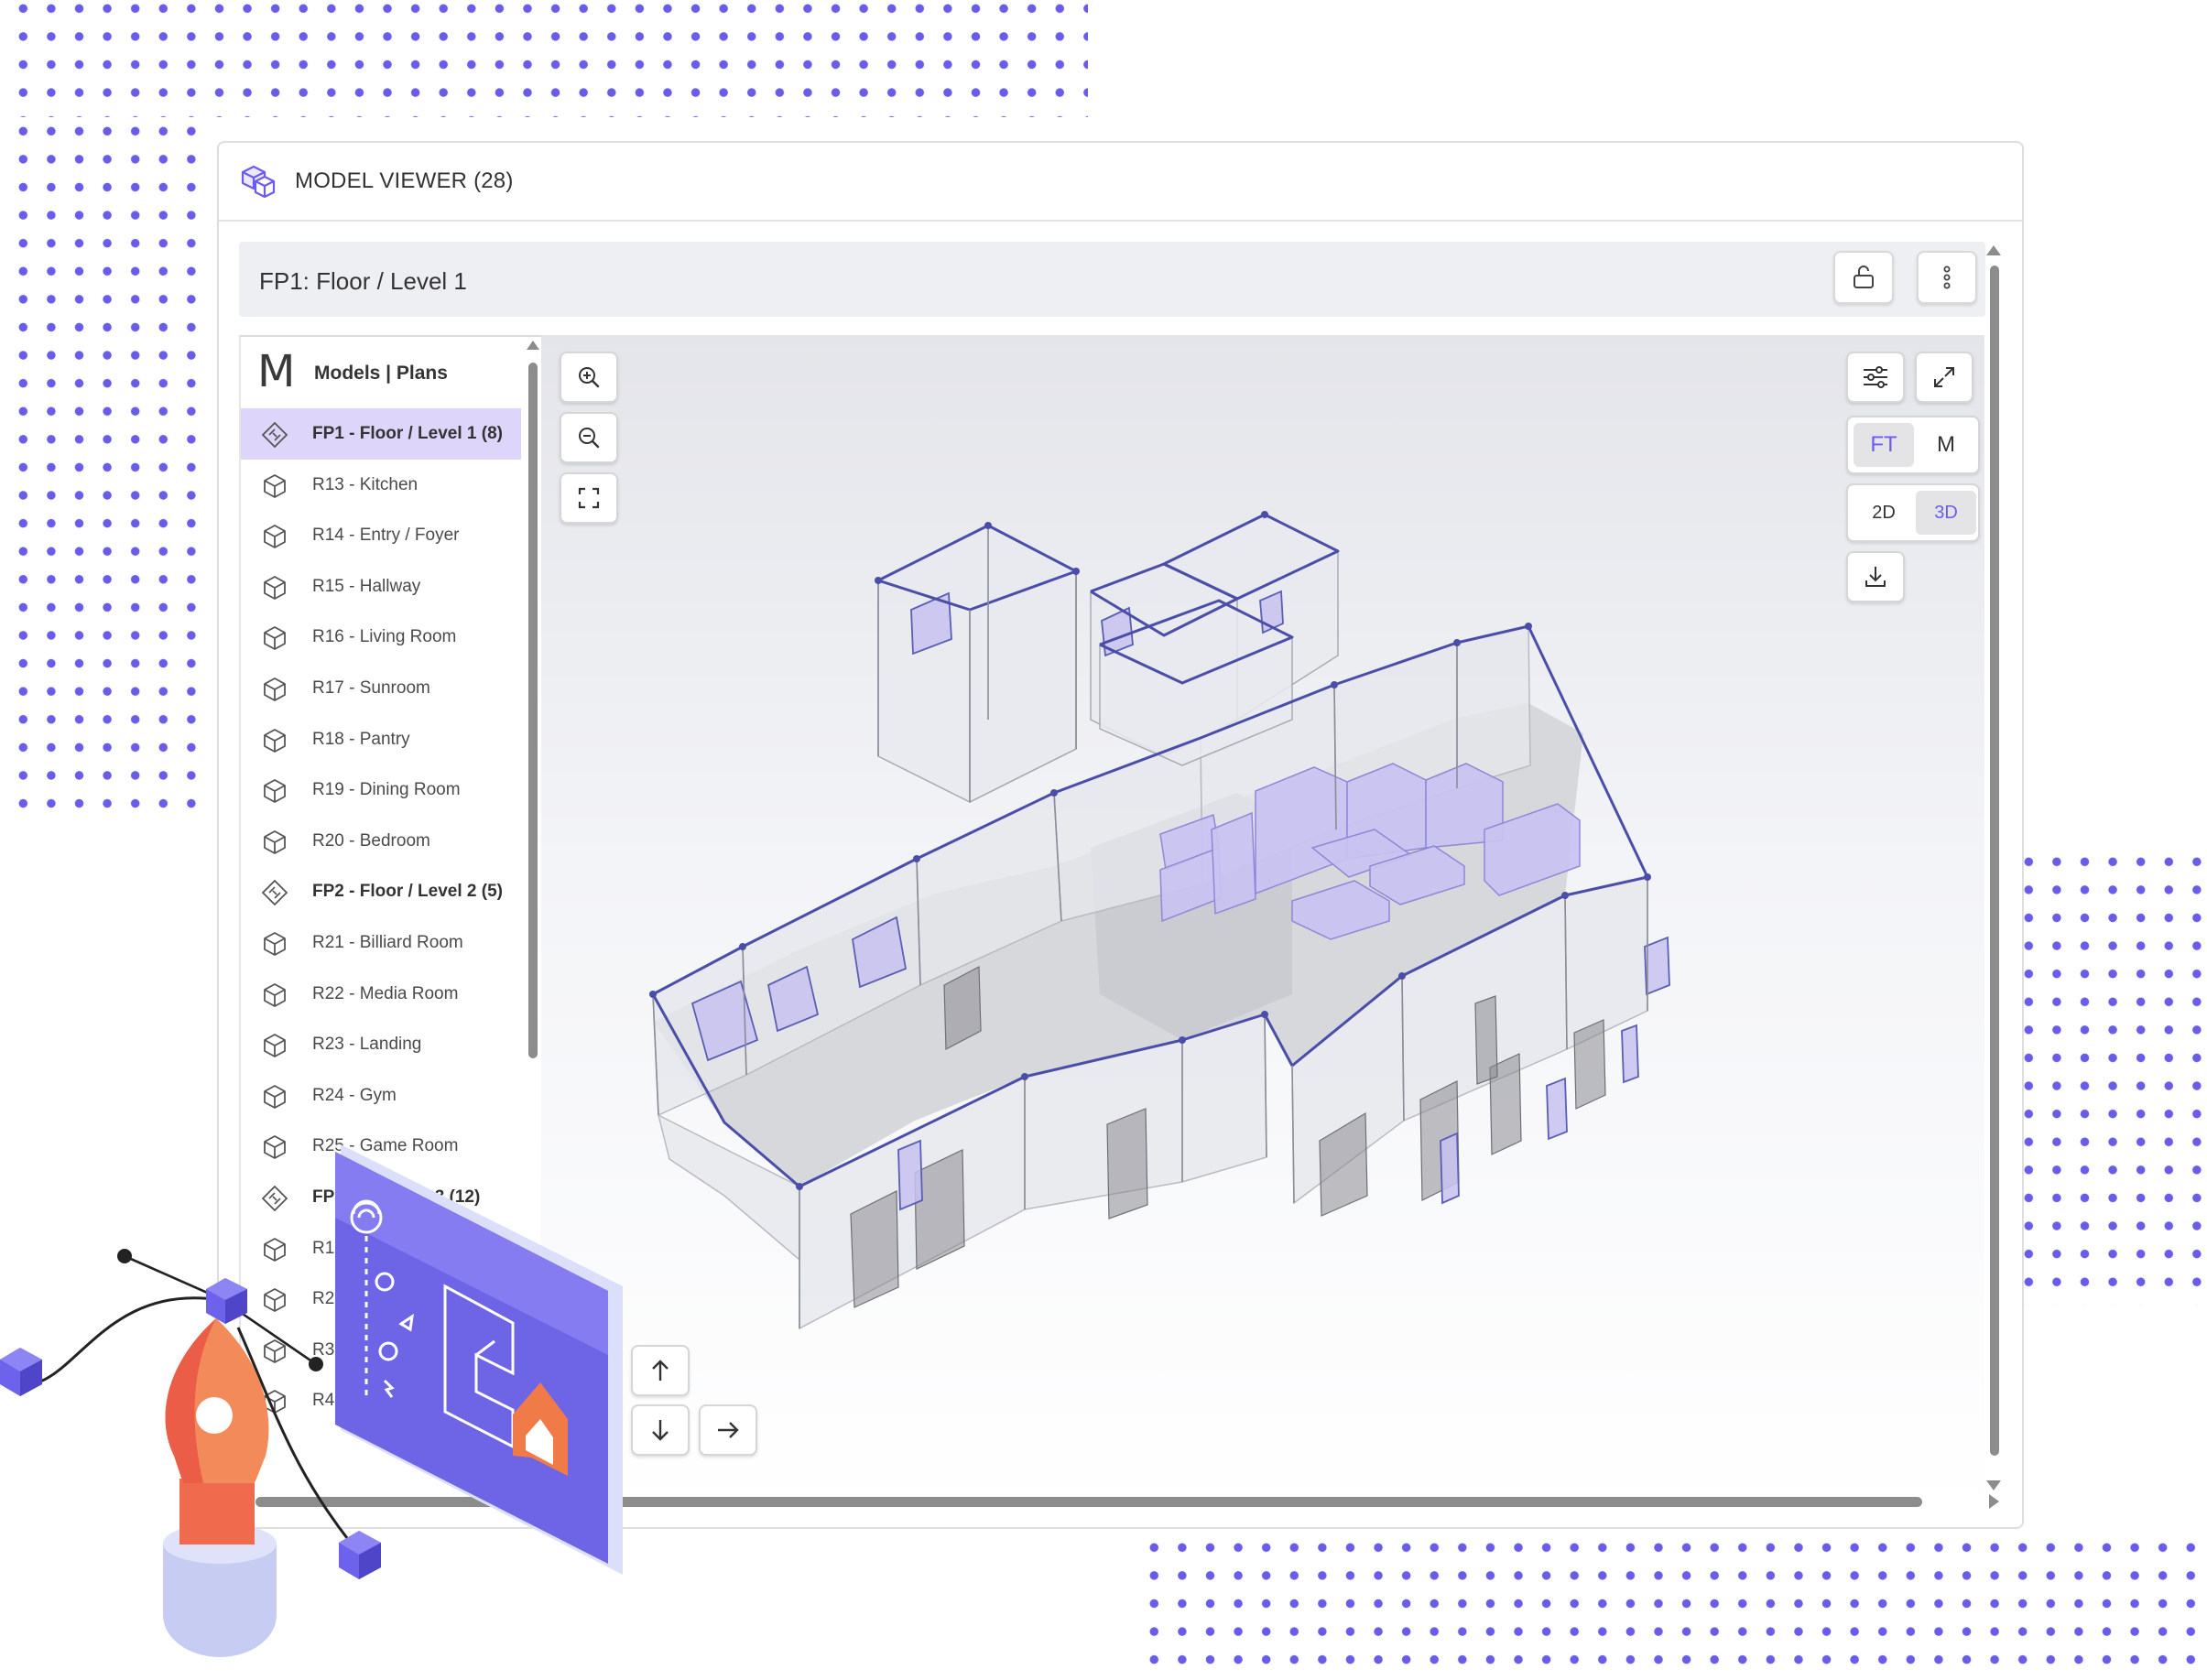 The image size is (2207, 1680). I want to click on sidebar-floor-item: FP2 - Floor / Level 2 (5), so click(381, 891).